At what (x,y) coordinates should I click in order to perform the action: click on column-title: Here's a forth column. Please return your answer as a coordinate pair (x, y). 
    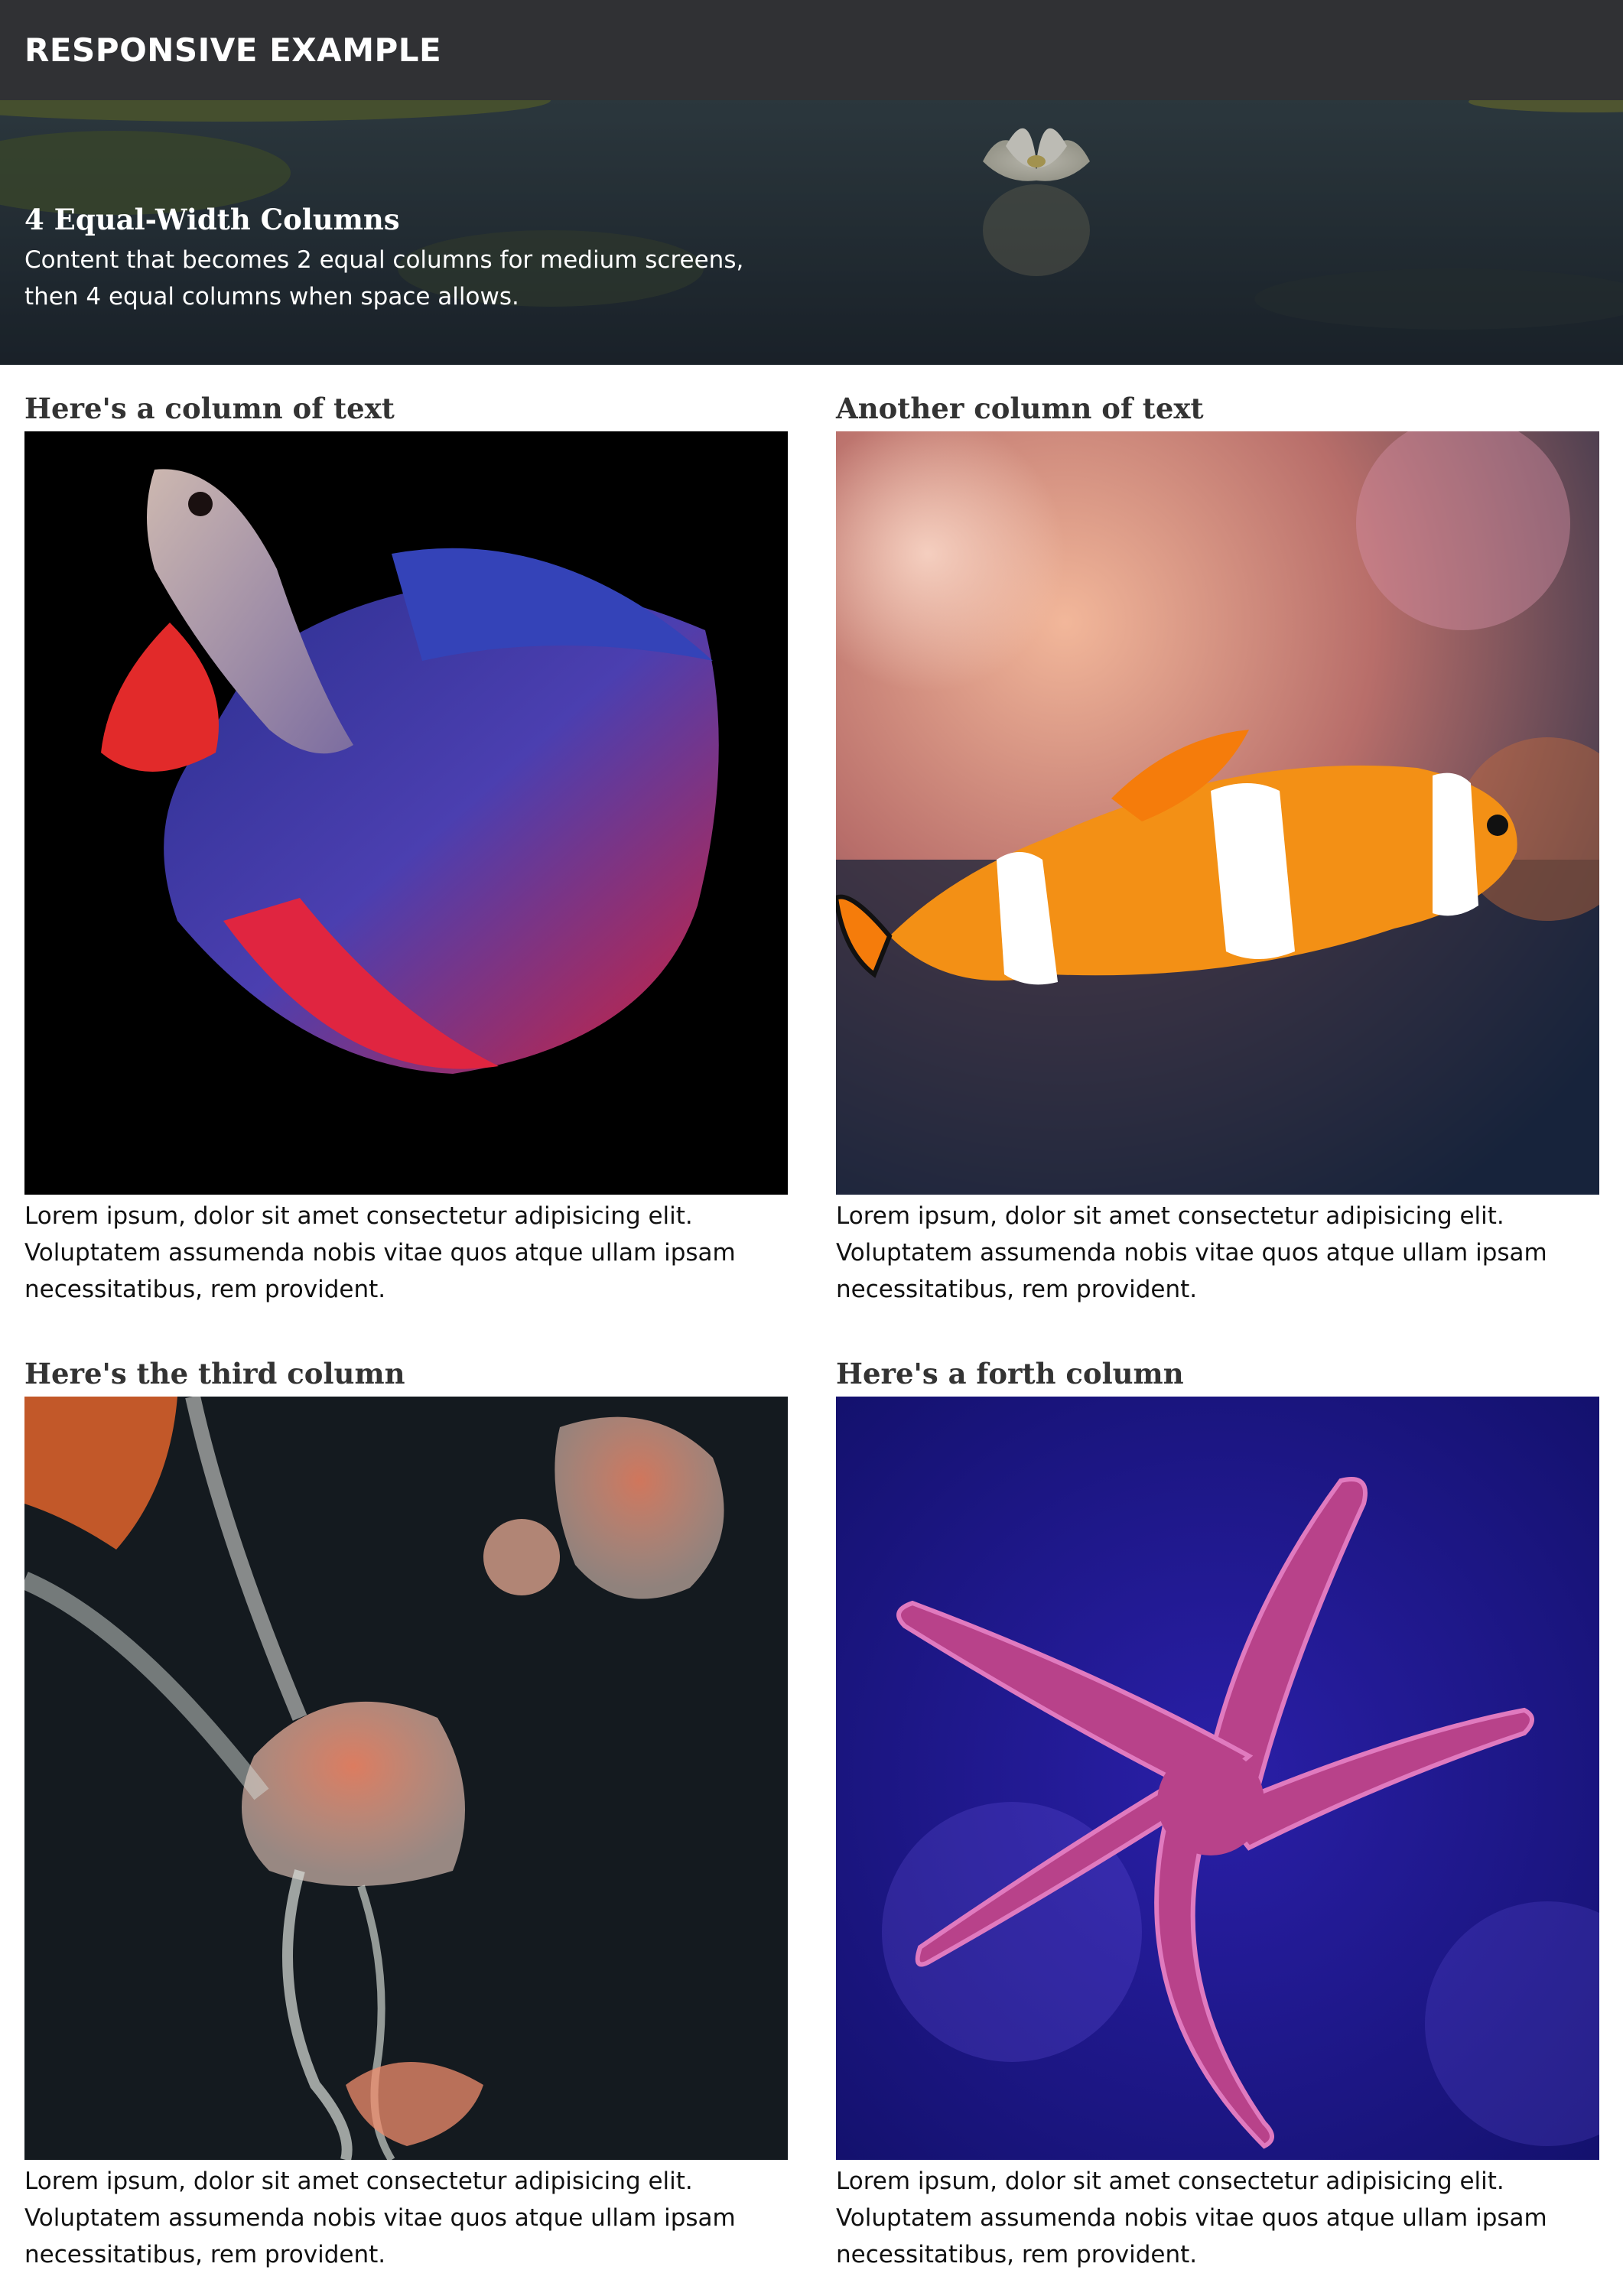
    Looking at the image, I should click on (1010, 1373).